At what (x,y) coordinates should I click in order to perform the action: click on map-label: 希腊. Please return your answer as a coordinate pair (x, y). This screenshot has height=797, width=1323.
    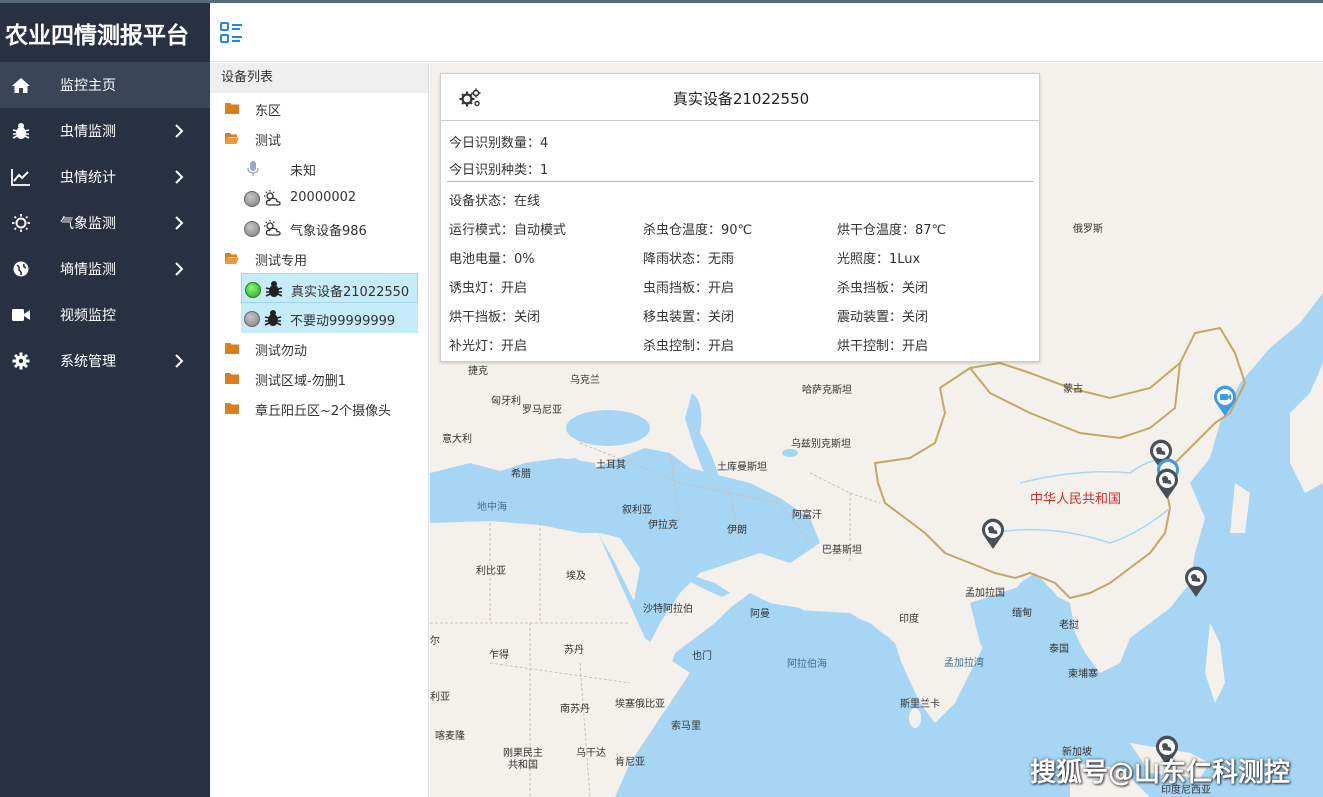
    Looking at the image, I should click on (521, 474).